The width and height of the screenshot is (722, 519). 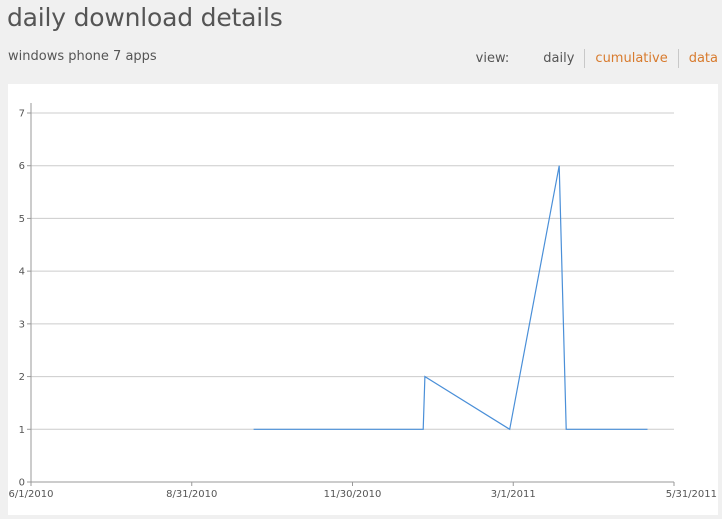 I want to click on view-daily-button: daily, so click(x=558, y=58).